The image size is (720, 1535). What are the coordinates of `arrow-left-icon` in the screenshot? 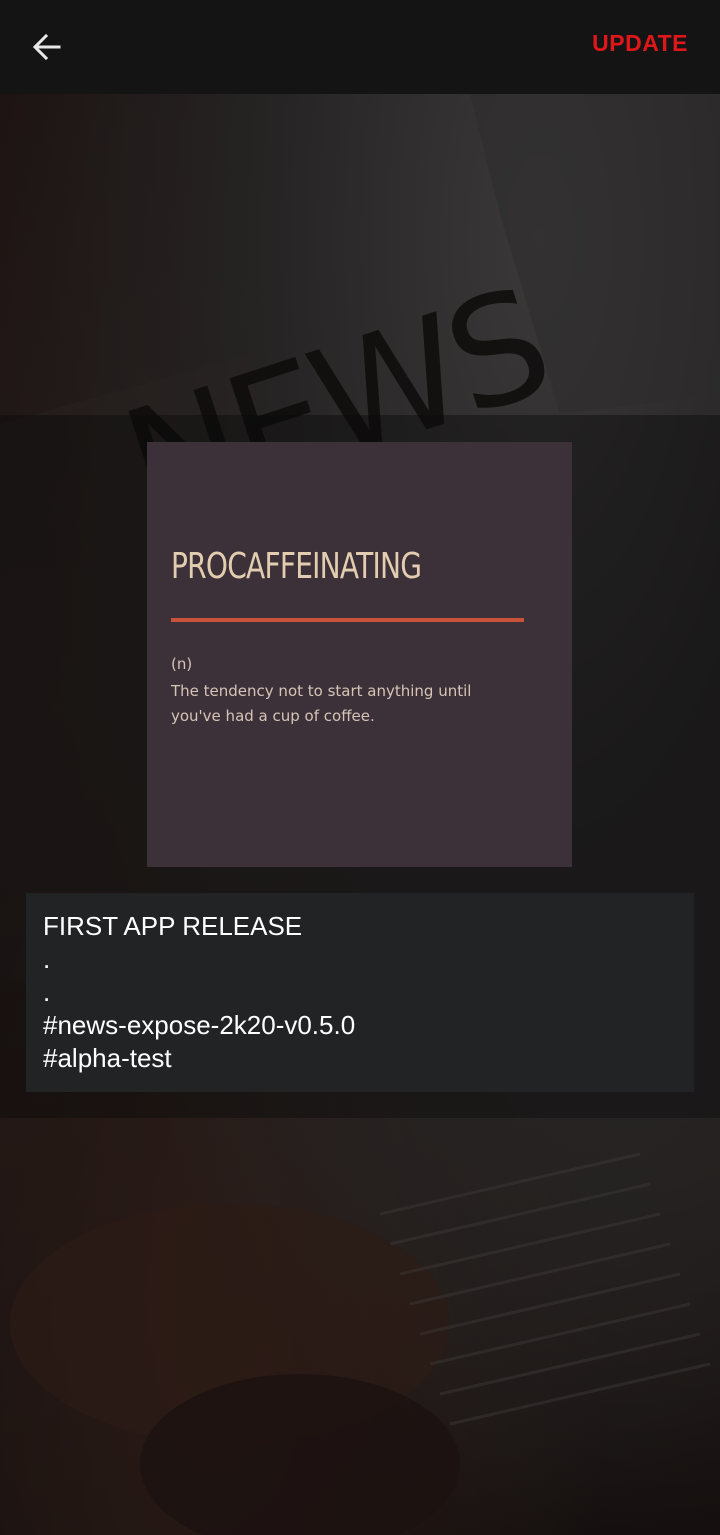 It's located at (46, 47).